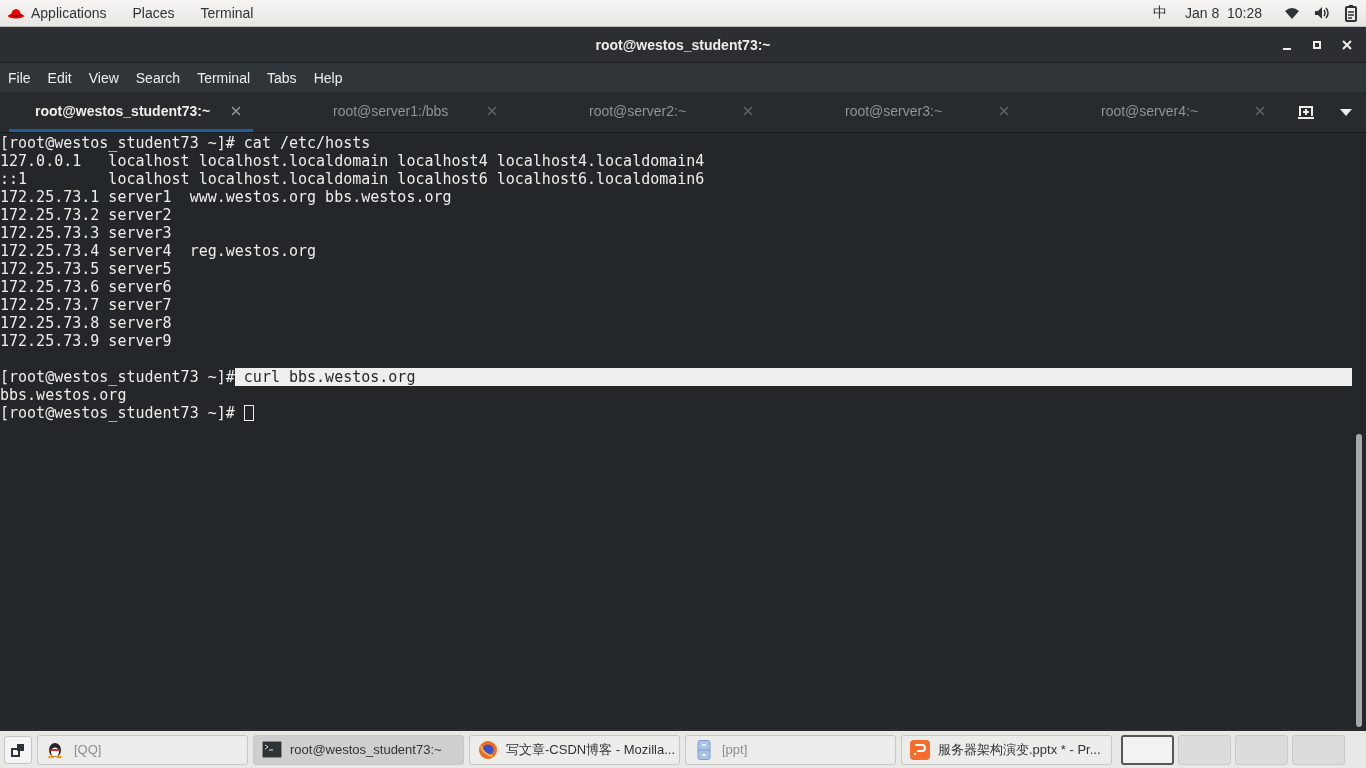 The image size is (1366, 768). Describe the element at coordinates (899, 112) in the screenshot. I see `terminal-tab: root@server3:~` at that location.